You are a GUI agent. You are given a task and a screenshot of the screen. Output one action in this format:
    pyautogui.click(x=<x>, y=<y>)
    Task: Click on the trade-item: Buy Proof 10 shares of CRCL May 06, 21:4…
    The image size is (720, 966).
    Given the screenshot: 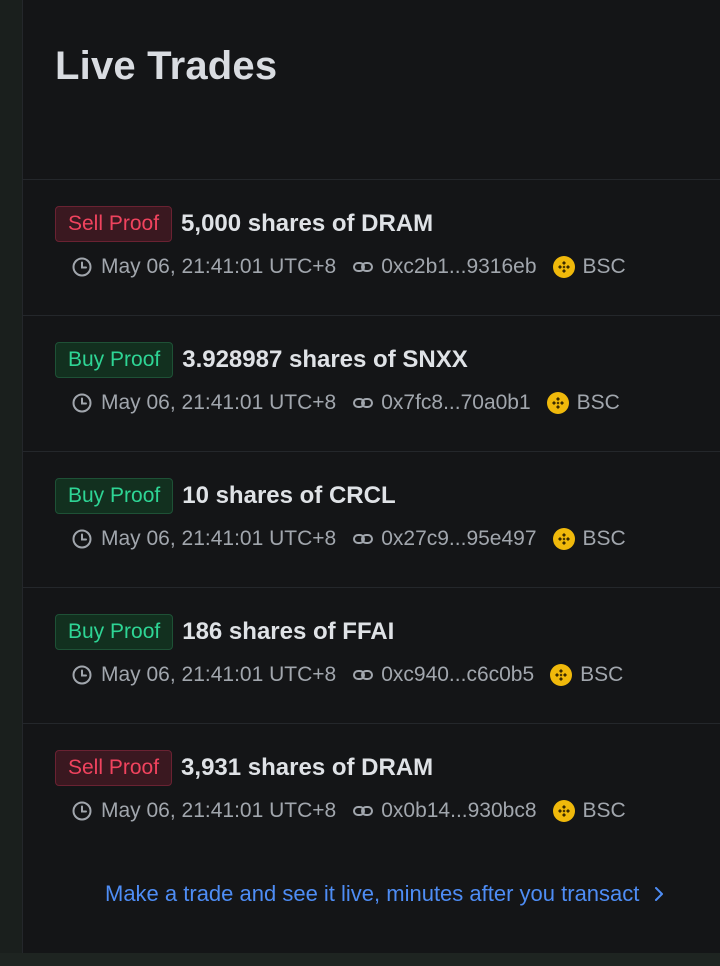 What is the action you would take?
    pyautogui.click(x=371, y=519)
    